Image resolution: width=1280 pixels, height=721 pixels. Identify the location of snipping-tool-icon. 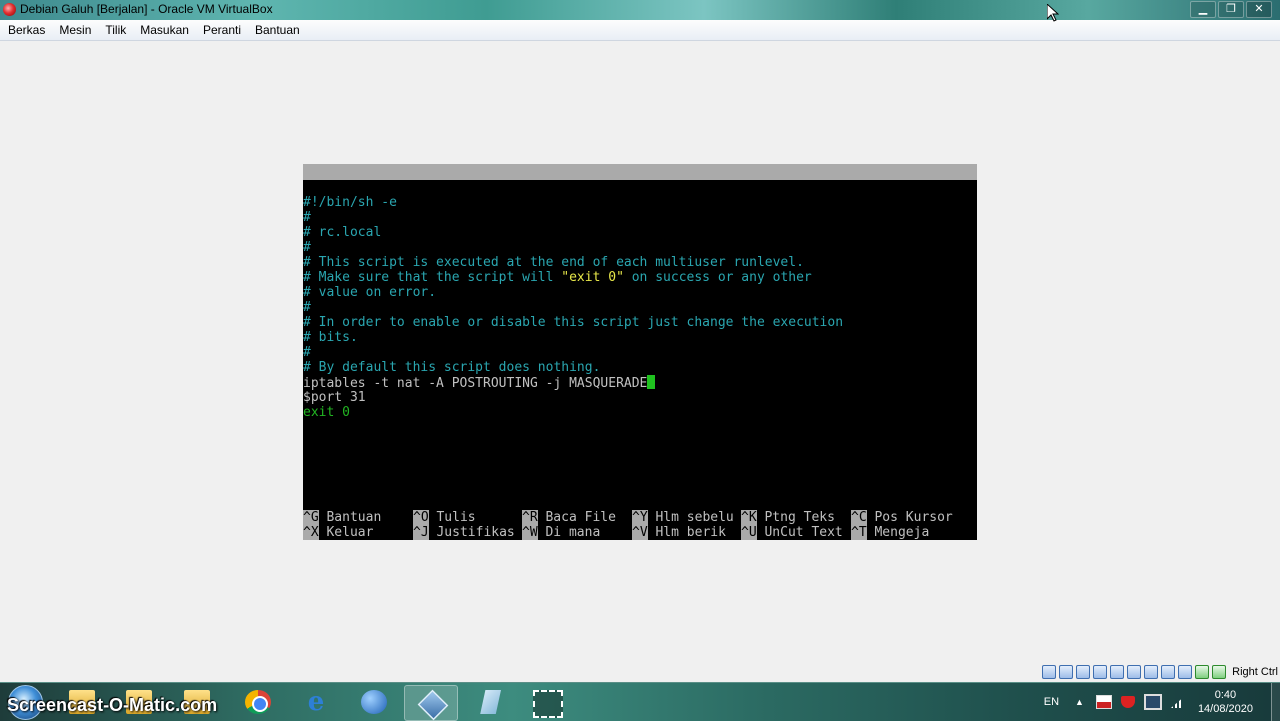
(548, 704).